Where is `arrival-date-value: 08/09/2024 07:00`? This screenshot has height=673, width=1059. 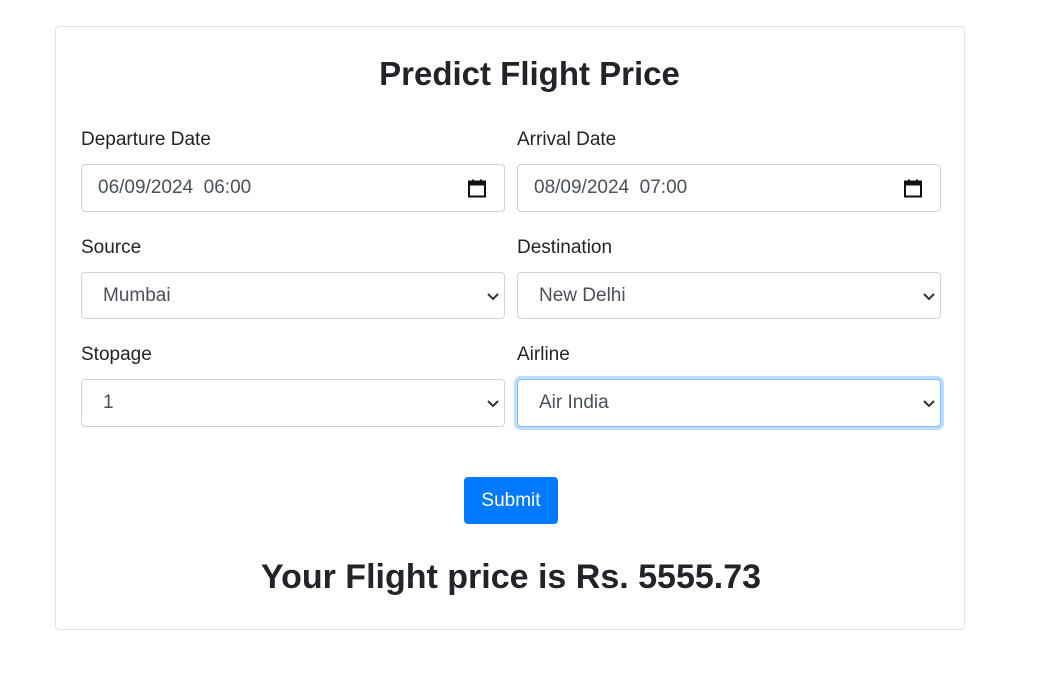
arrival-date-value: 08/09/2024 07:00 is located at coordinates (611, 187).